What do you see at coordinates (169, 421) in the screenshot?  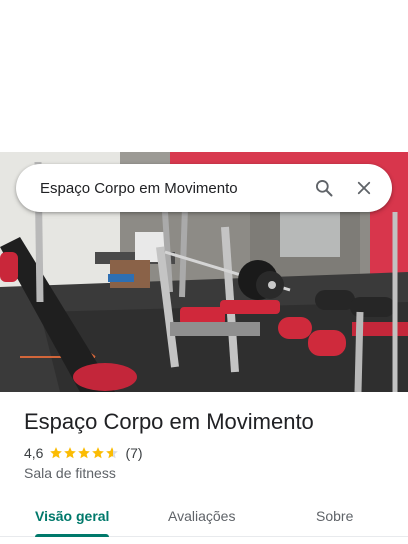 I see `place-name: Espaço Corpo em Movimento` at bounding box center [169, 421].